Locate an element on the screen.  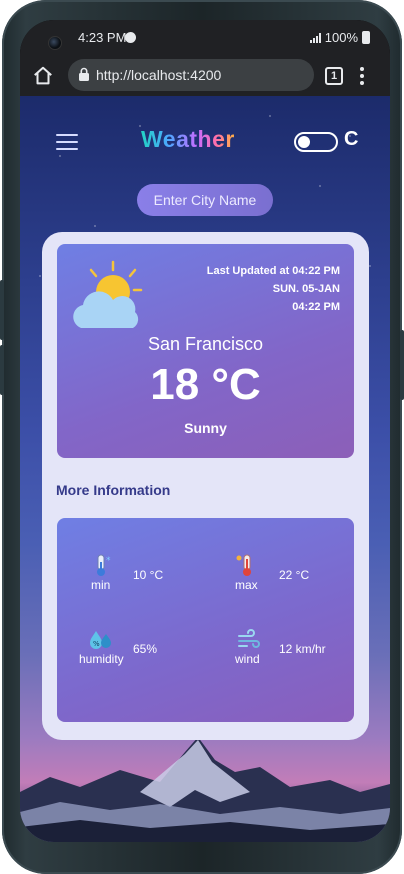
info-value-min: 10 °C is located at coordinates (148, 575).